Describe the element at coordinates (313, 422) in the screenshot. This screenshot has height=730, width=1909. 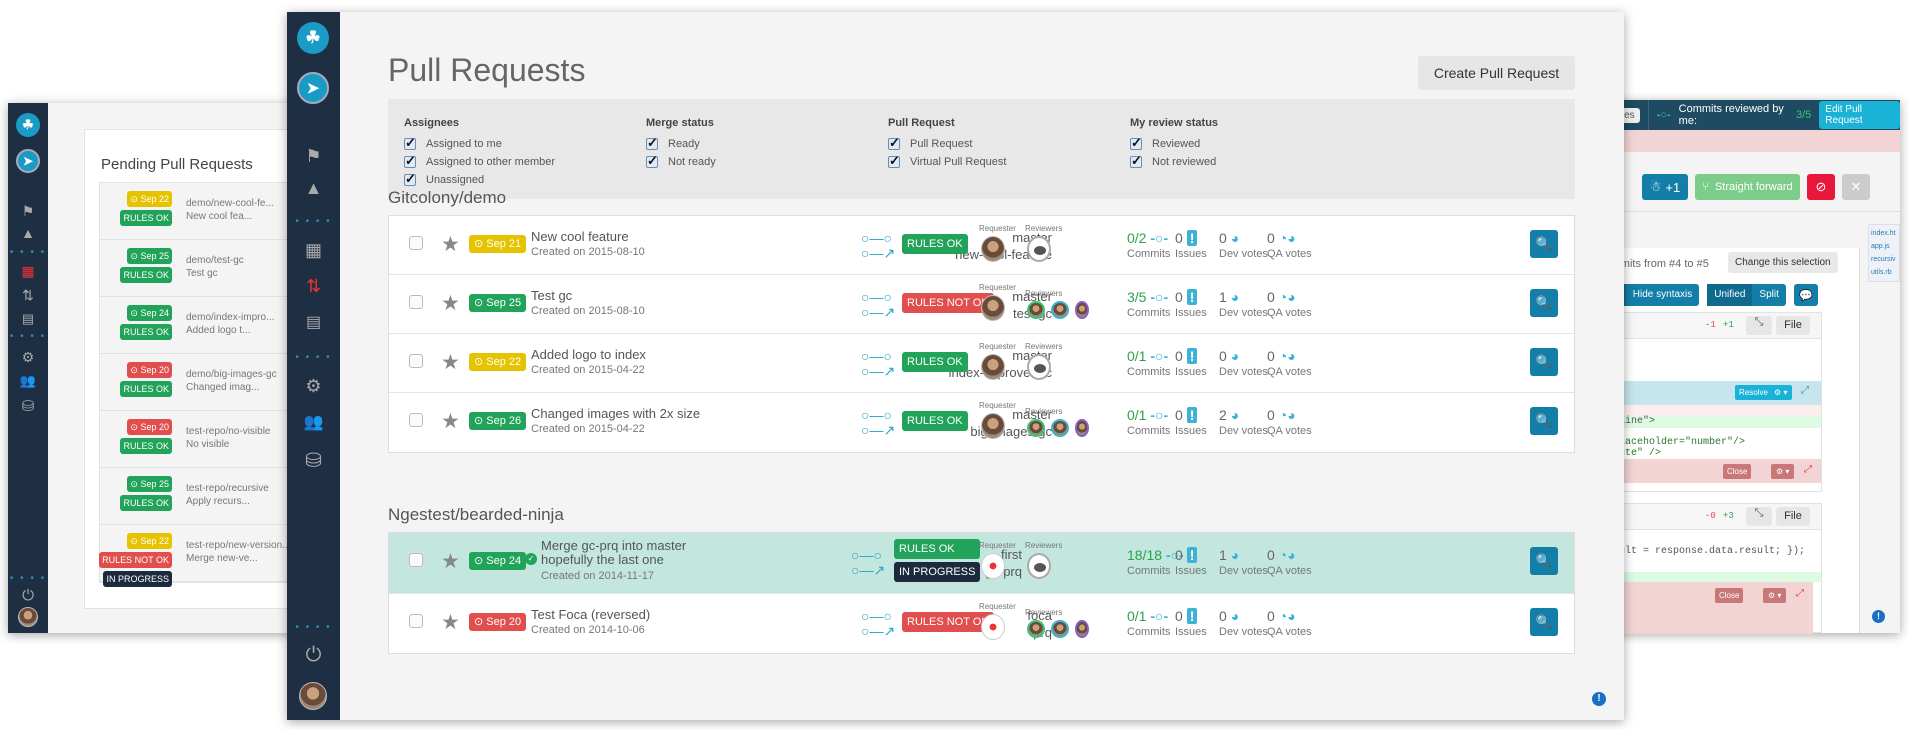
I see `team-icon: 👥` at that location.